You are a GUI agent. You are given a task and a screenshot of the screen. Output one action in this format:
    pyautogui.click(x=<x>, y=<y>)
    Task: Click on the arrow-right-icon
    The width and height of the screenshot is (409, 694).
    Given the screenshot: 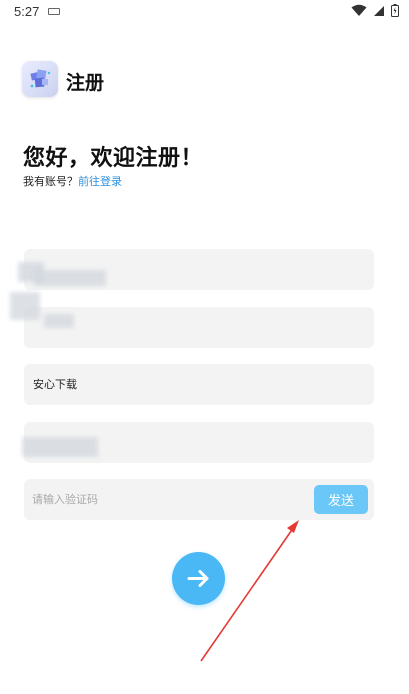 What is the action you would take?
    pyautogui.click(x=198, y=578)
    